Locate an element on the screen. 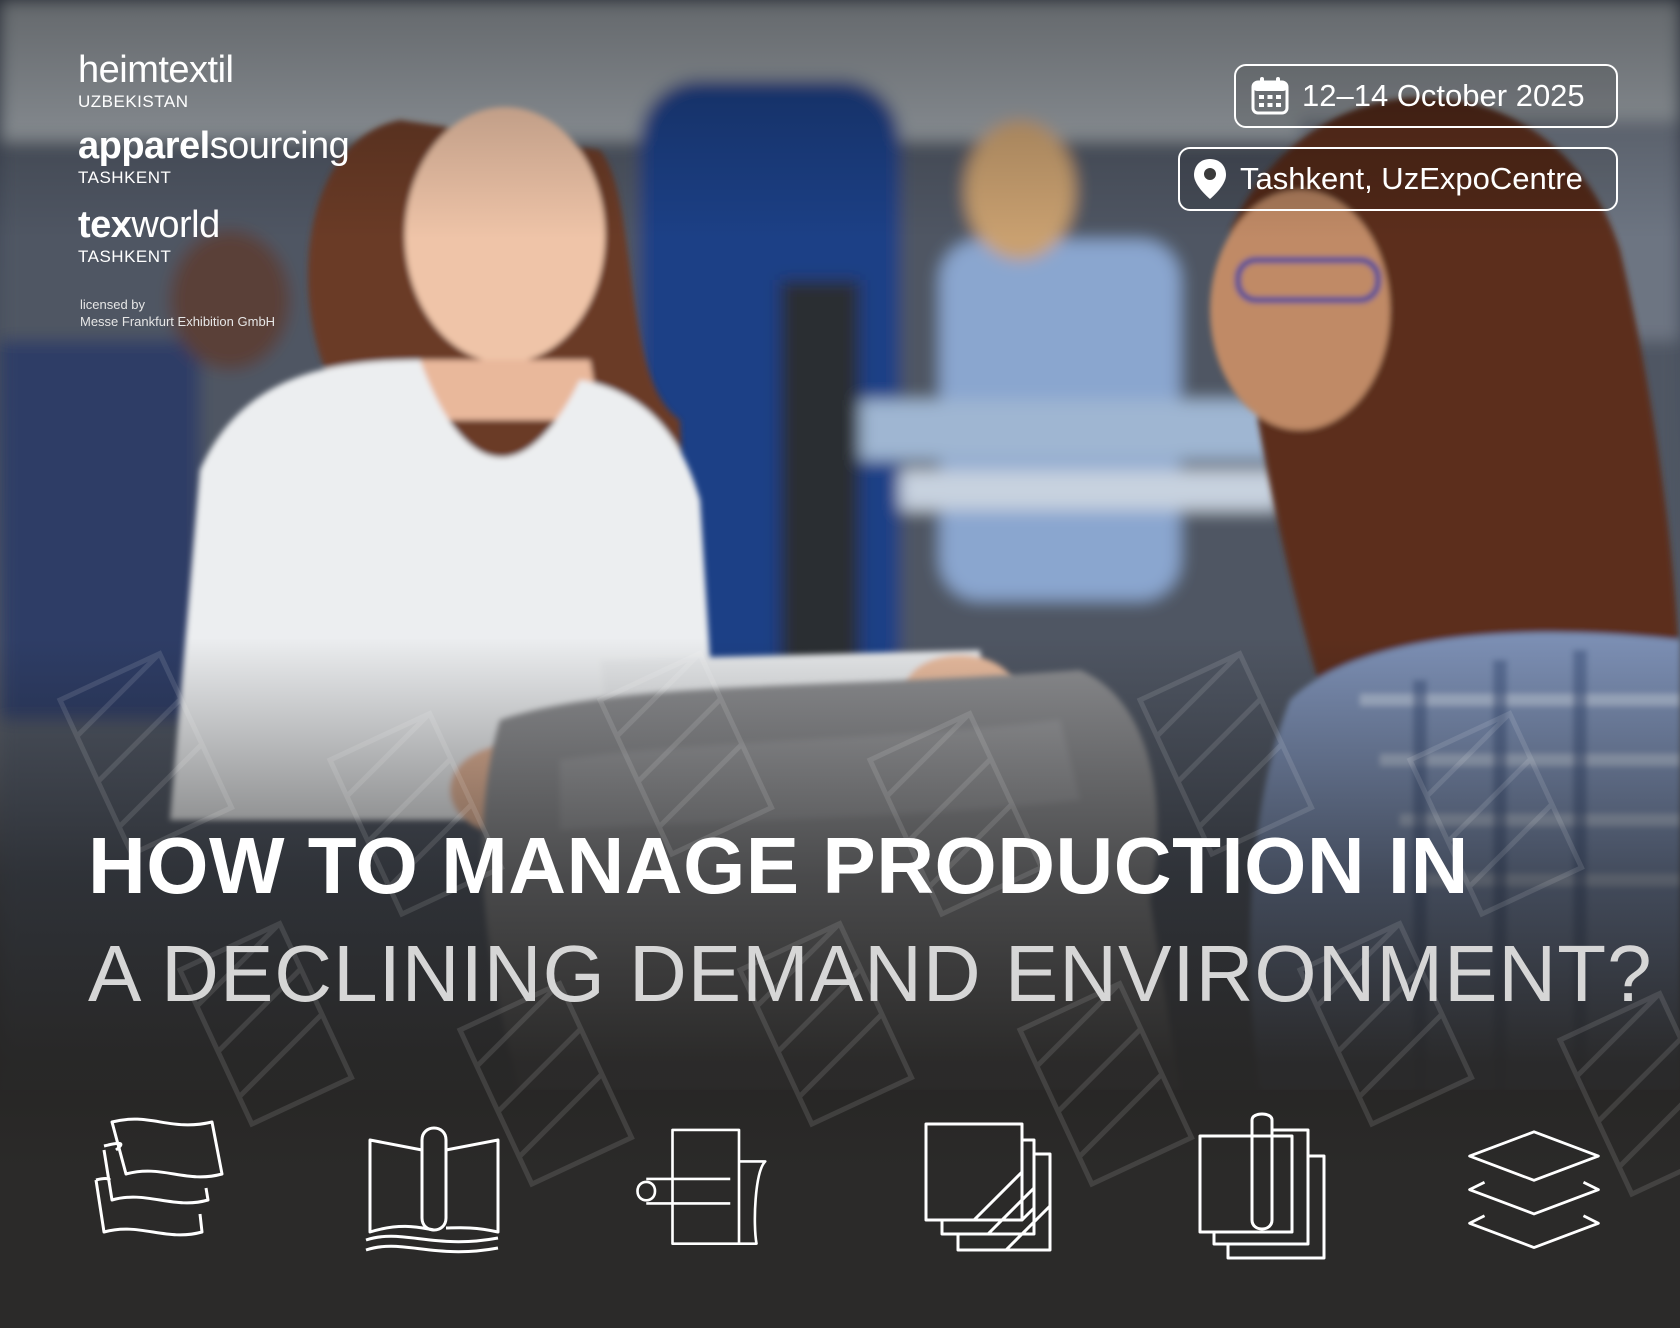 The width and height of the screenshot is (1680, 1328). fabric-sample-icon is located at coordinates (1262, 1186).